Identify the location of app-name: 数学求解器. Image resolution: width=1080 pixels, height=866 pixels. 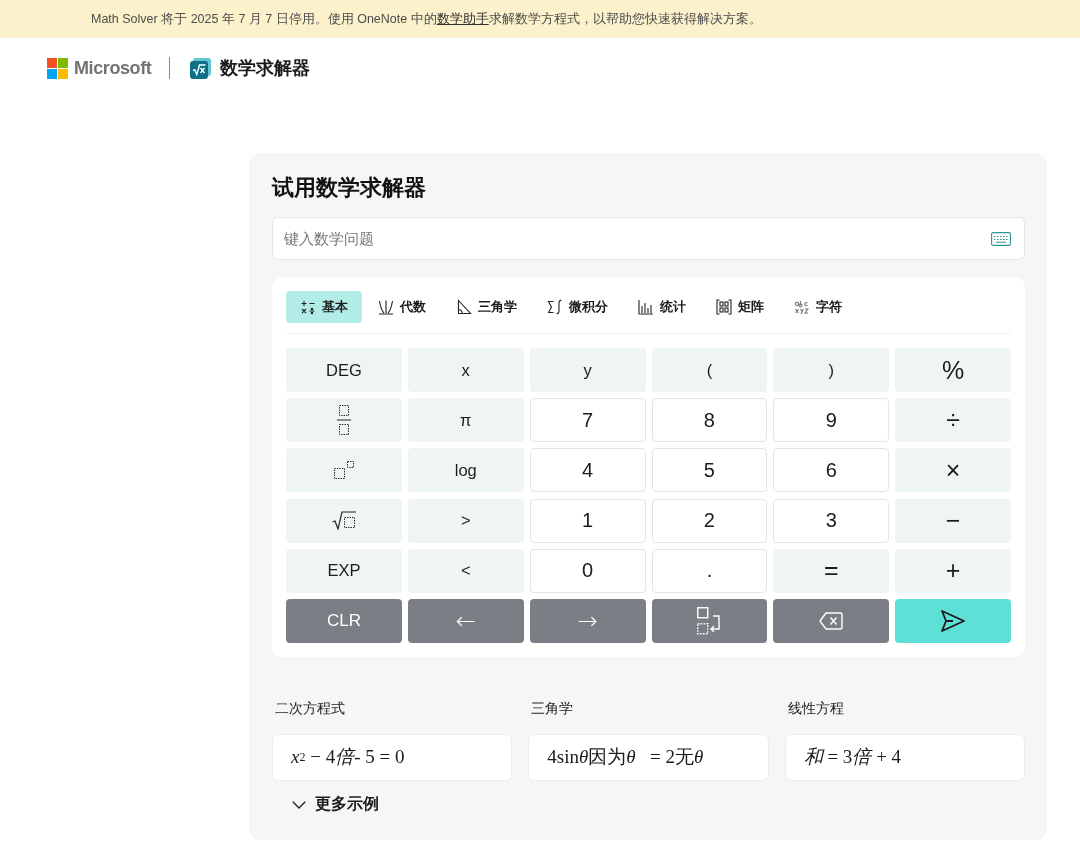
(265, 68).